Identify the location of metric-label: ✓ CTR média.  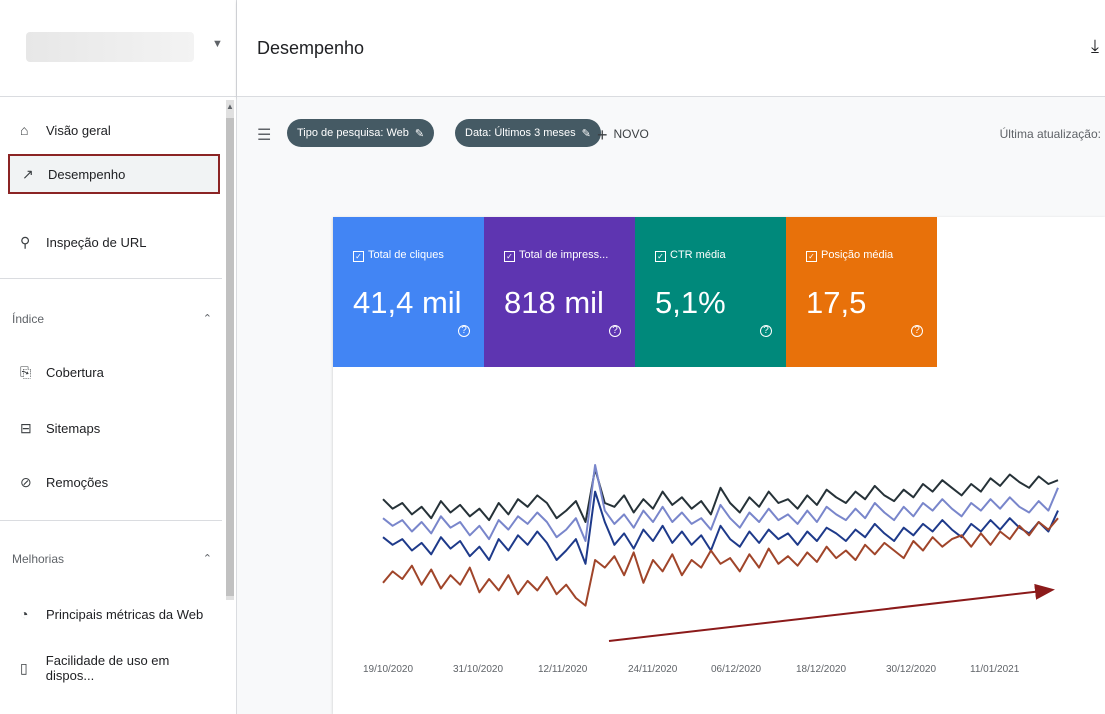
(690, 255).